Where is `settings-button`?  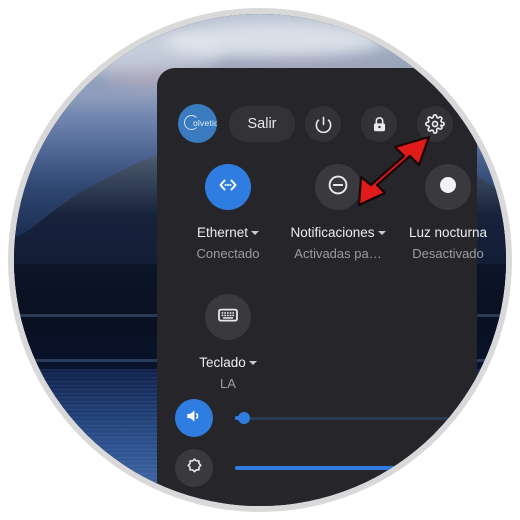 settings-button is located at coordinates (435, 124).